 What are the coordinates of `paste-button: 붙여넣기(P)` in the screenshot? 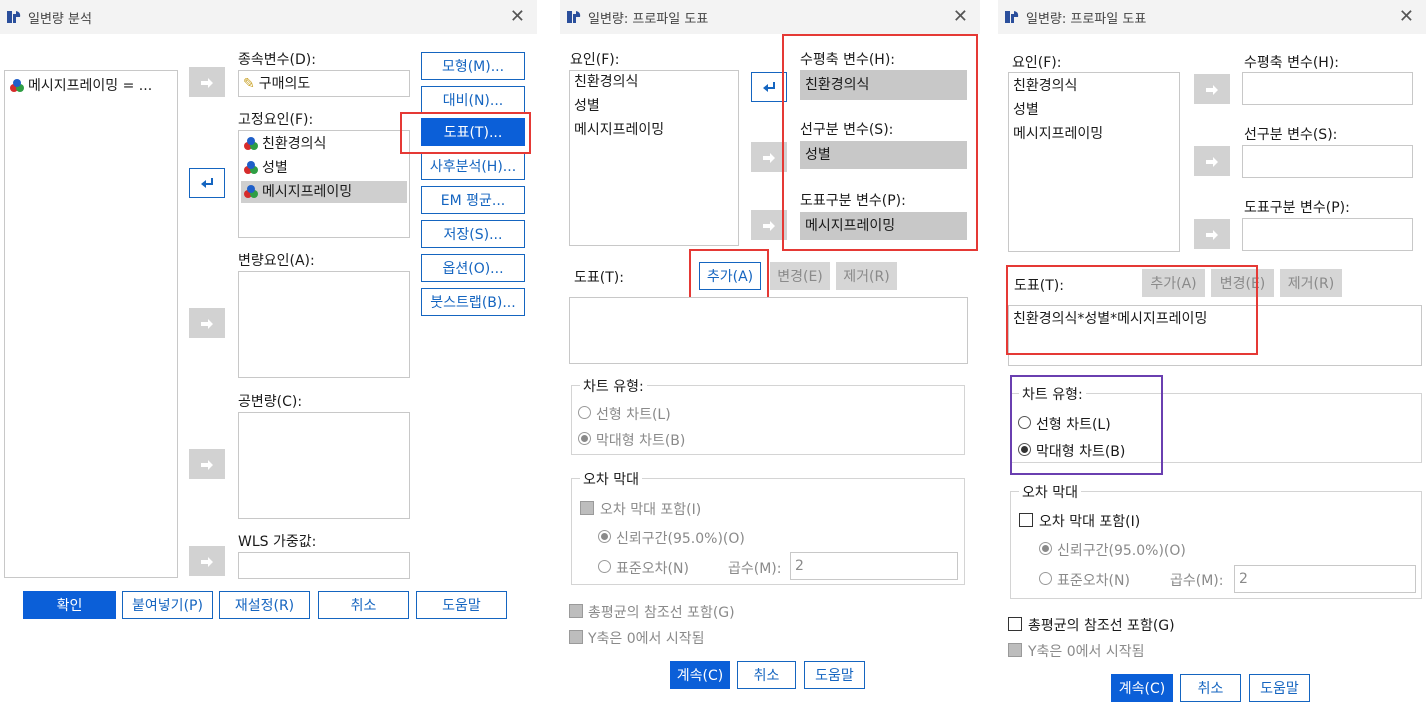 It's located at (167, 605).